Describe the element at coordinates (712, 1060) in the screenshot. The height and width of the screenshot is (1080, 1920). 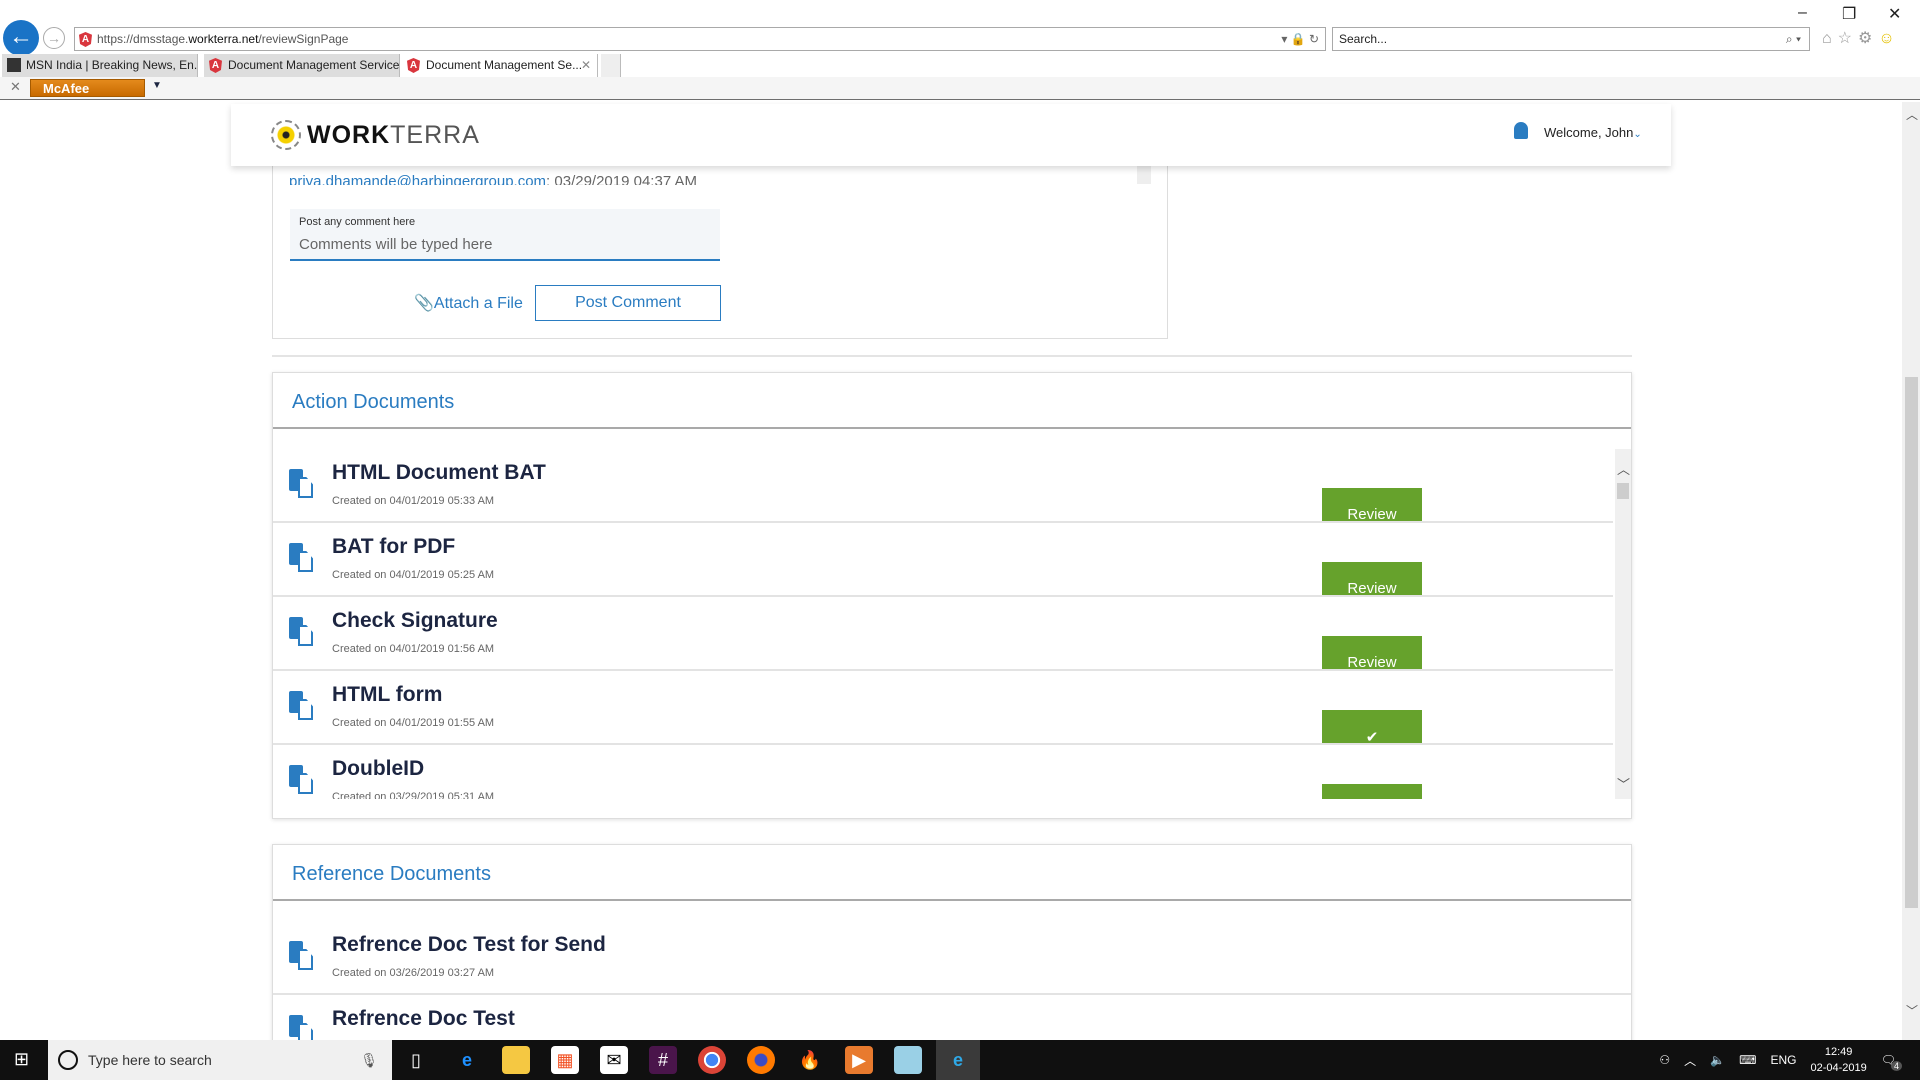
I see `chrome-icon` at that location.